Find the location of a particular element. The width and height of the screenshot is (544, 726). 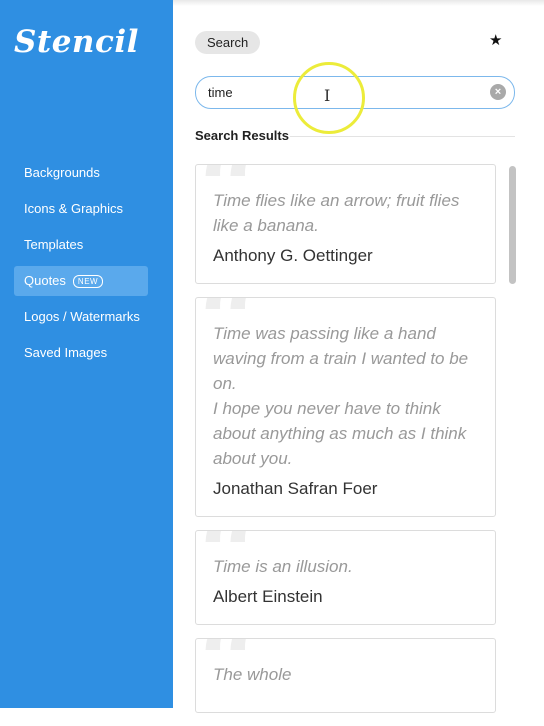

sidebar-item-label: Logos / Watermarks is located at coordinates (82, 316).